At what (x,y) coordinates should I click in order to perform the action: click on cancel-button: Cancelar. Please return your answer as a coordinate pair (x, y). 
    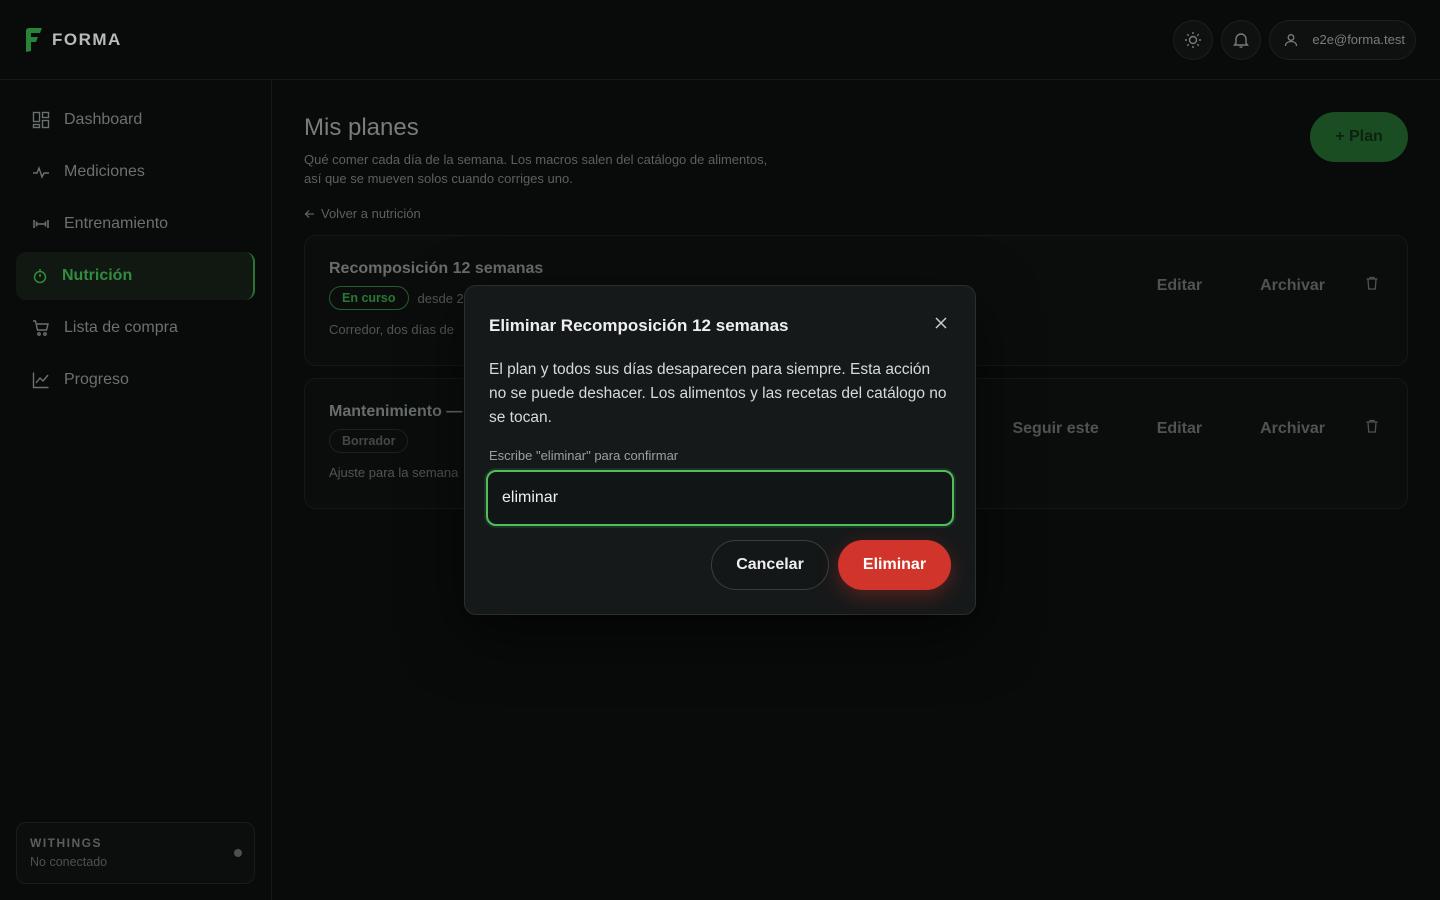
    Looking at the image, I should click on (770, 565).